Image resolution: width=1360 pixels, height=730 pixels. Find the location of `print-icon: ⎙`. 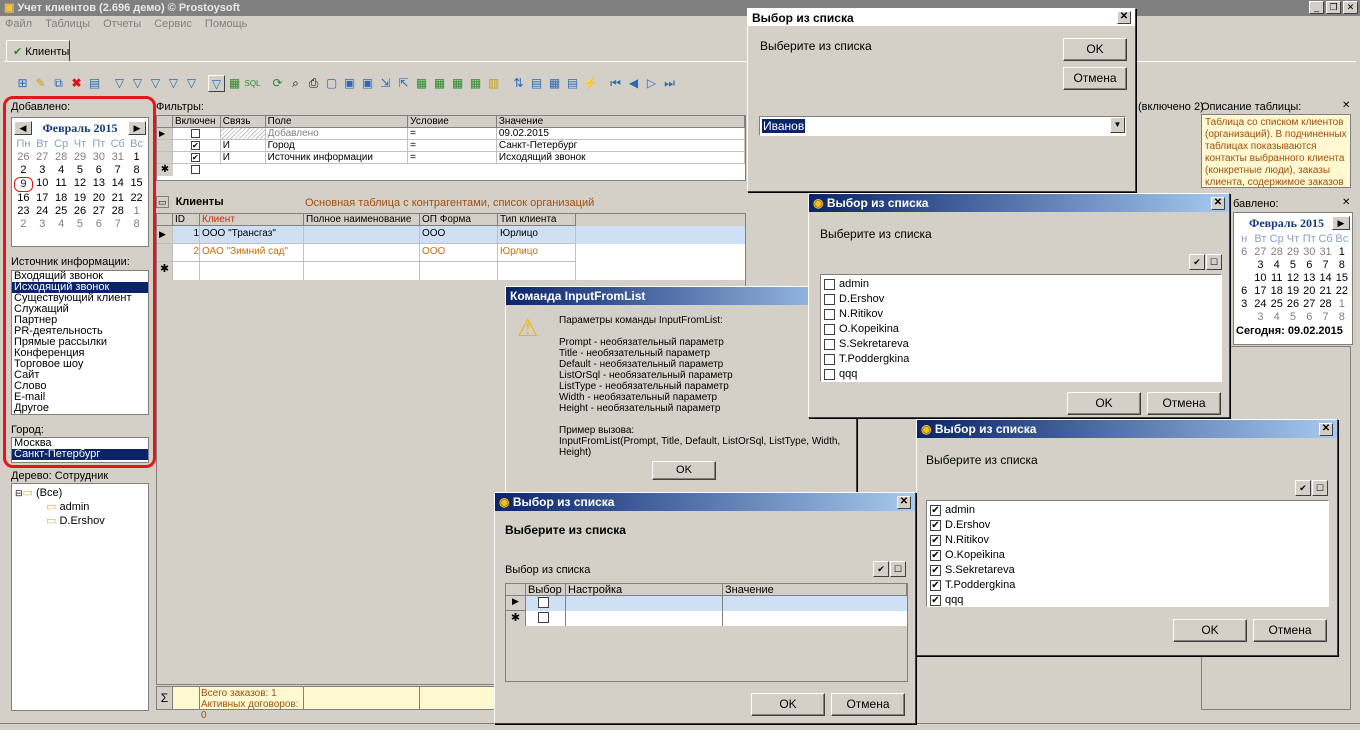

print-icon: ⎙ is located at coordinates (313, 83).